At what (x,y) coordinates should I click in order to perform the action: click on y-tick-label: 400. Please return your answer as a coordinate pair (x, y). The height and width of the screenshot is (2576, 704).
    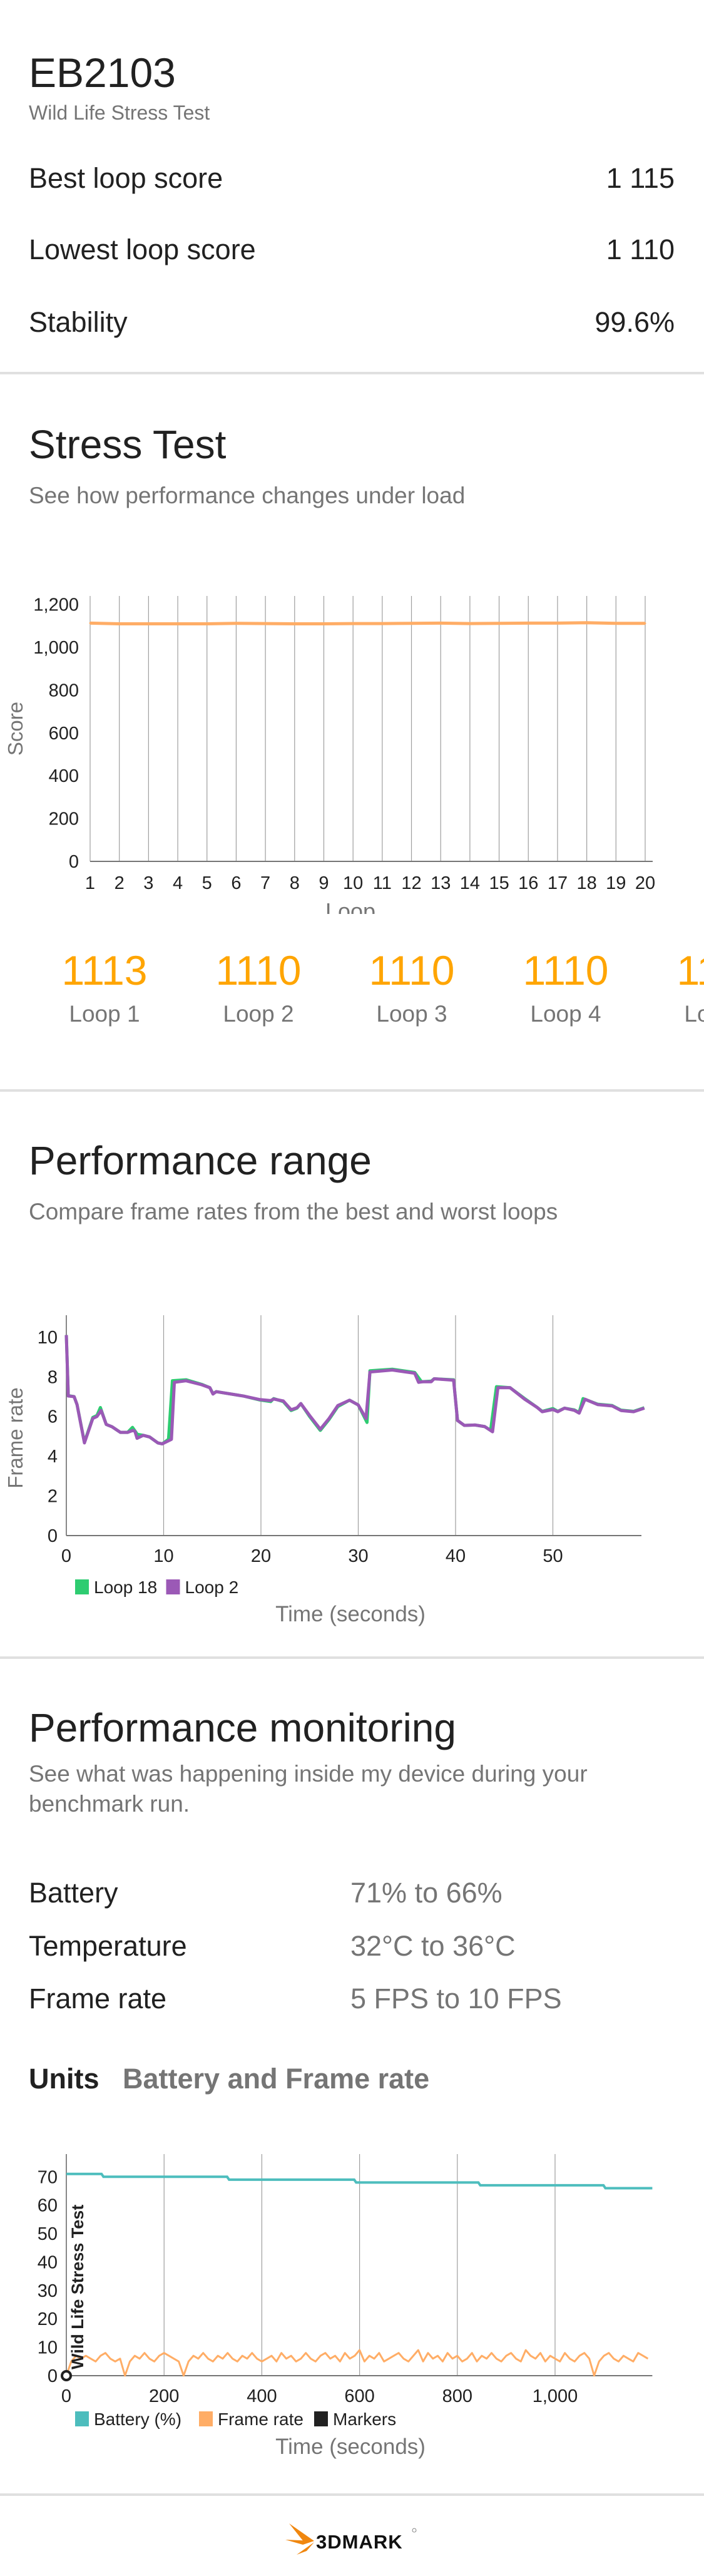
    Looking at the image, I should click on (64, 776).